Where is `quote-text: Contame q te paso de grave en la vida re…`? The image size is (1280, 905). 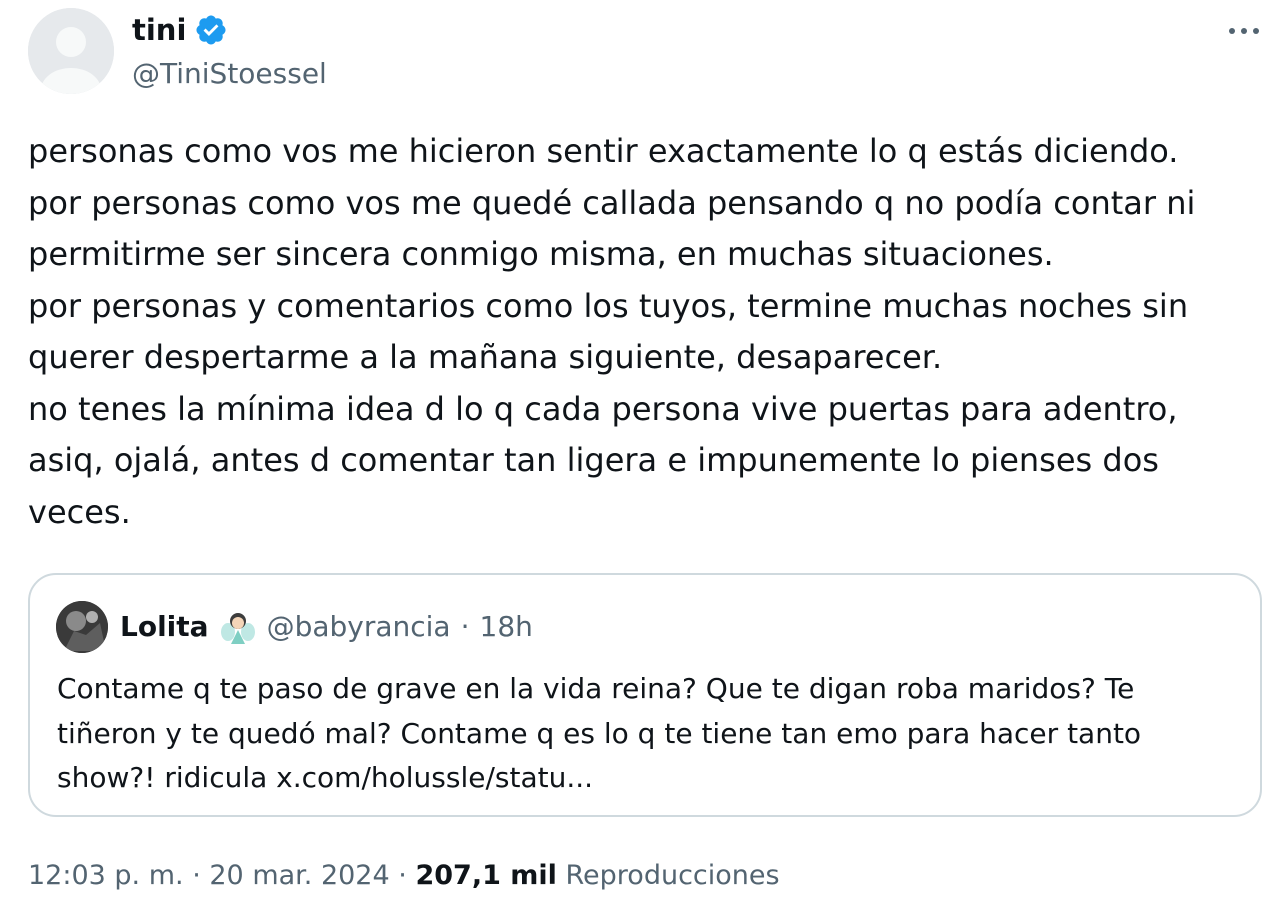 quote-text: Contame q te paso de grave en la vida re… is located at coordinates (652, 734).